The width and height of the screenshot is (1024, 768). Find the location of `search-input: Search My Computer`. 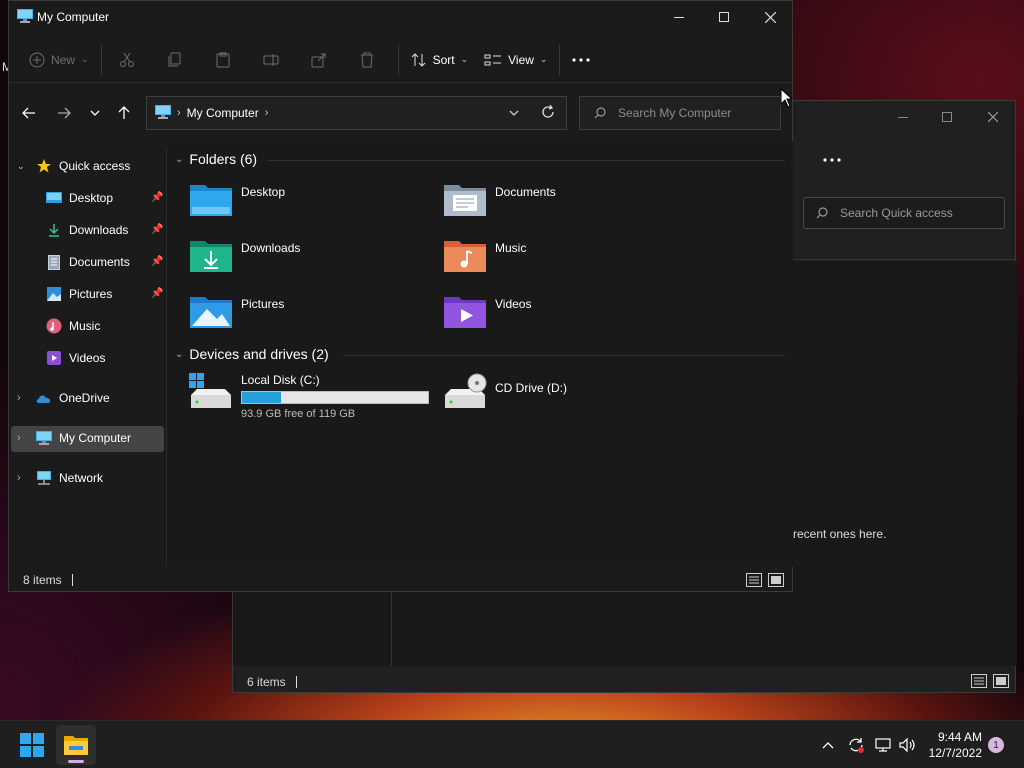

search-input: Search My Computer is located at coordinates (680, 113).